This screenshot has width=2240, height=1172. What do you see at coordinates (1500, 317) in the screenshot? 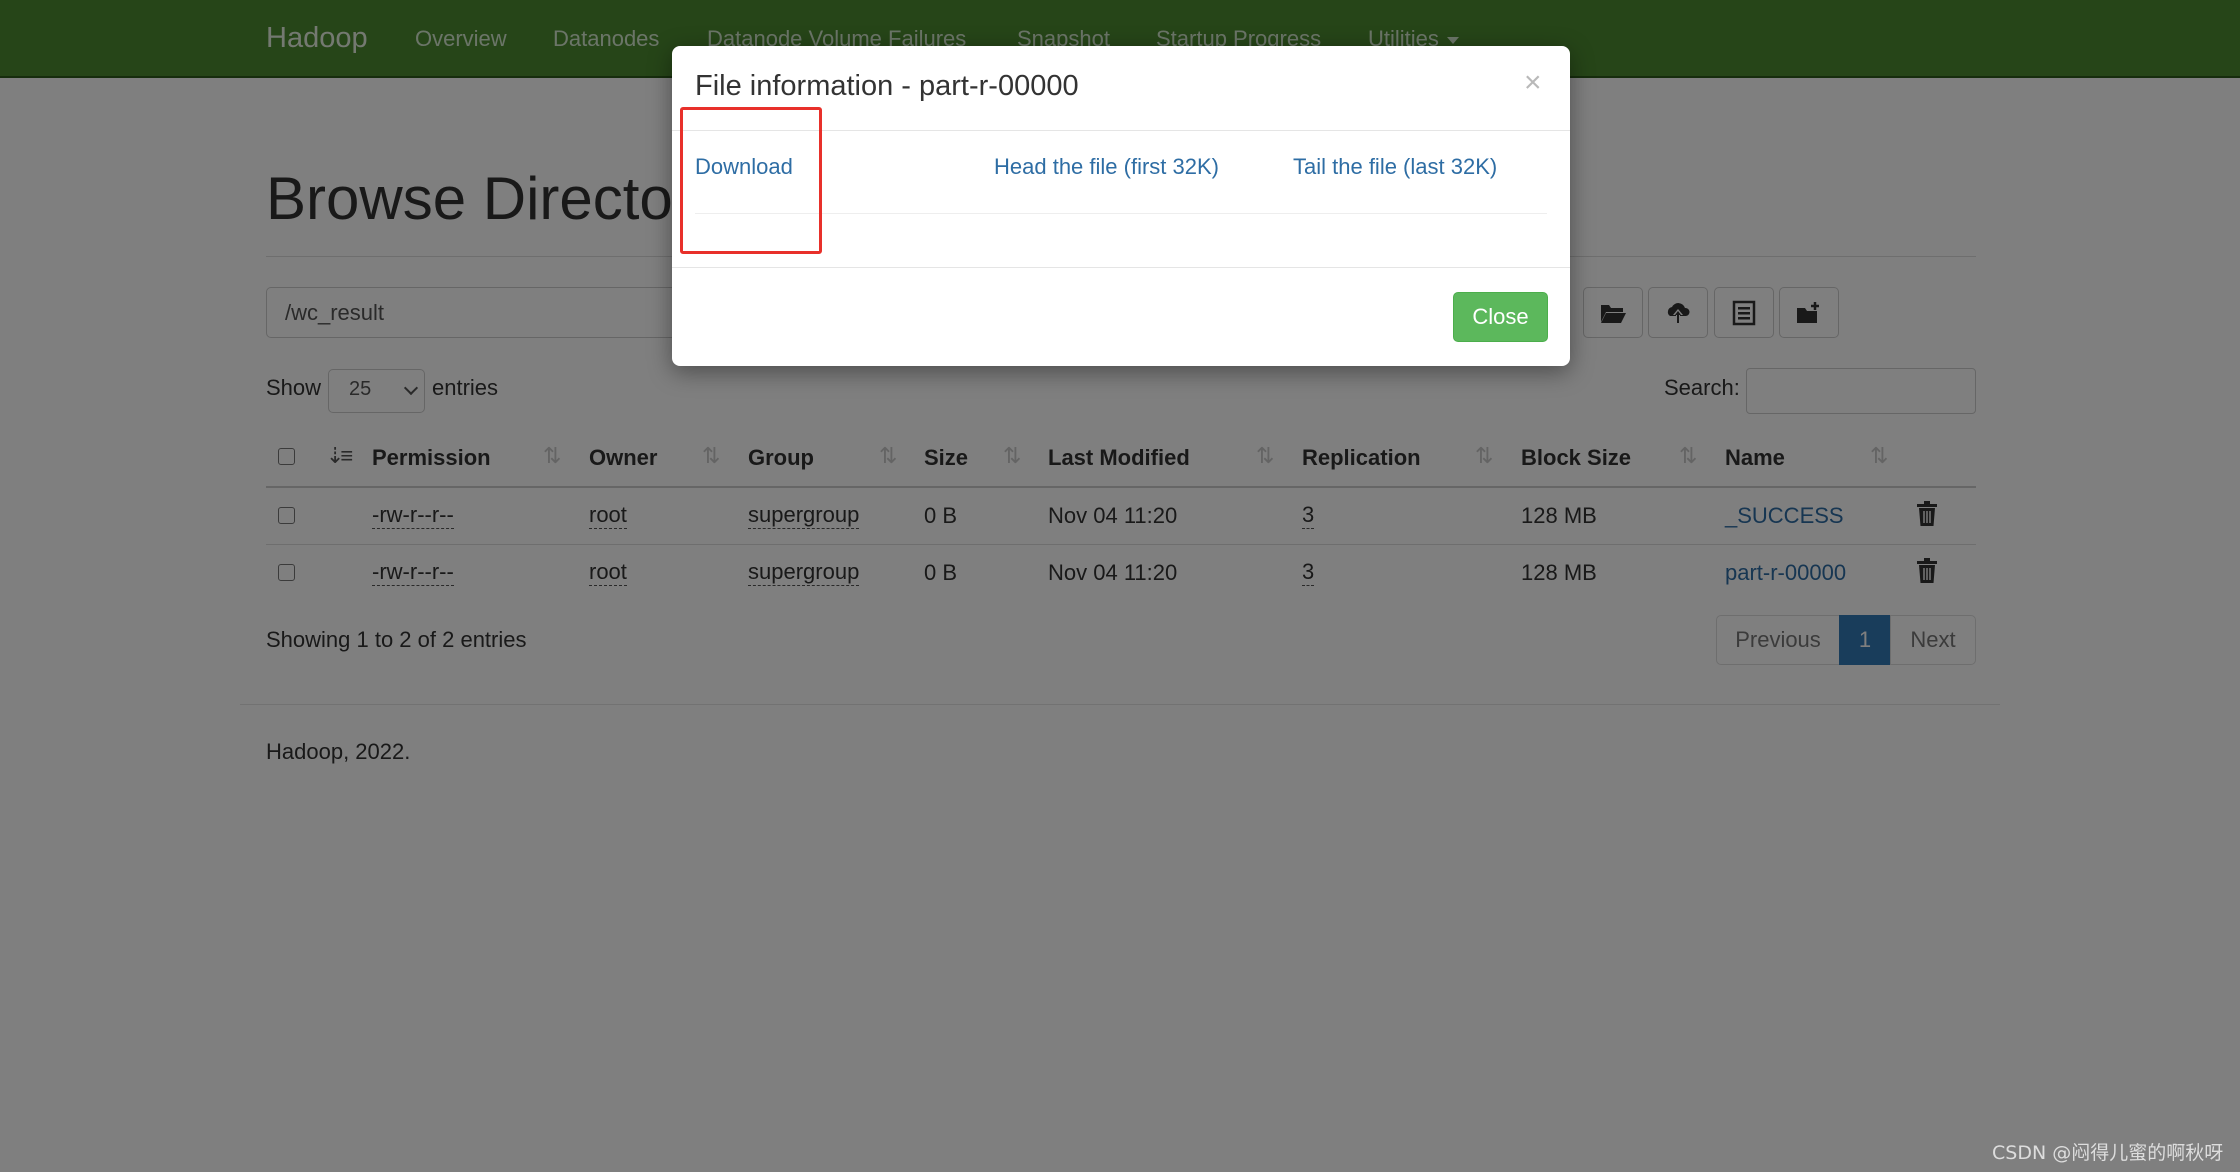
I see `close-button: Close` at bounding box center [1500, 317].